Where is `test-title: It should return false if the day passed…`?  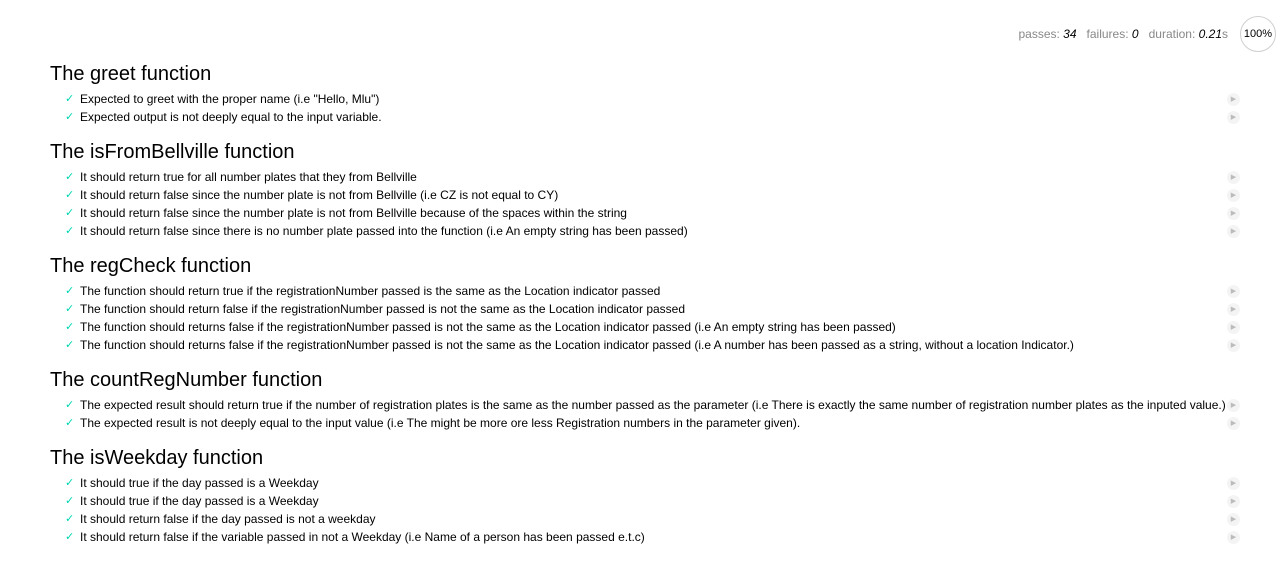 test-title: It should return false if the day passed… is located at coordinates (228, 519).